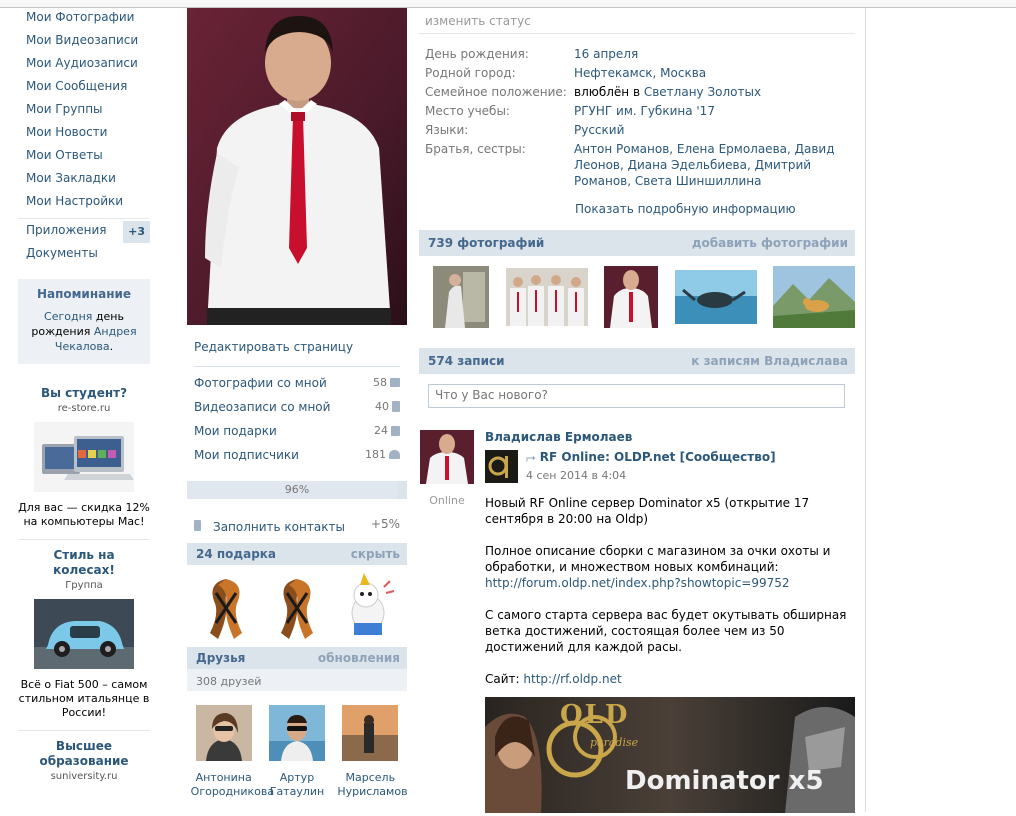  What do you see at coordinates (84, 754) in the screenshot?
I see `ad-title: Высшее образование` at bounding box center [84, 754].